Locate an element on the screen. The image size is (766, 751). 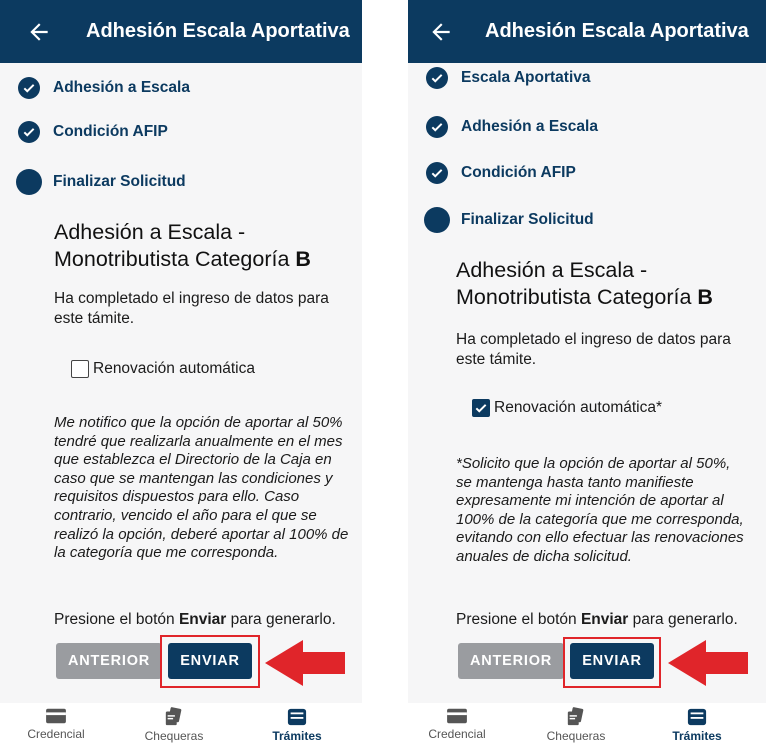
step-escala-aportativa: Escala Aportativa is located at coordinates (508, 78).